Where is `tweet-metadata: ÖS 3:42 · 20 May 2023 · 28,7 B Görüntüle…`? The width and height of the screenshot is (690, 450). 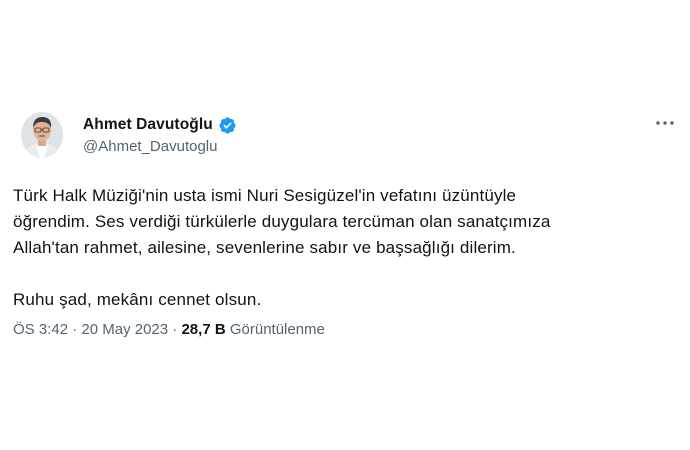 tweet-metadata: ÖS 3:42 · 20 May 2023 · 28,7 B Görüntüle… is located at coordinates (169, 329).